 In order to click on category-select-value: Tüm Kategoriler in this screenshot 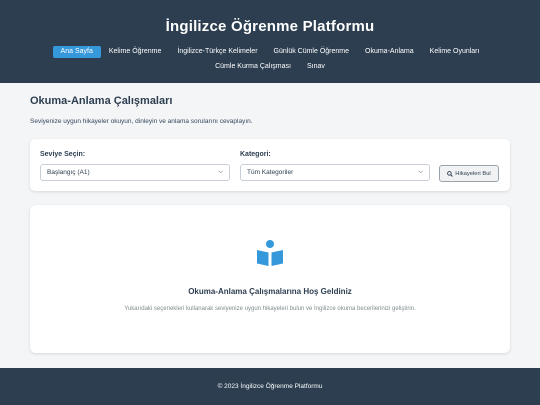, I will do `click(270, 172)`.